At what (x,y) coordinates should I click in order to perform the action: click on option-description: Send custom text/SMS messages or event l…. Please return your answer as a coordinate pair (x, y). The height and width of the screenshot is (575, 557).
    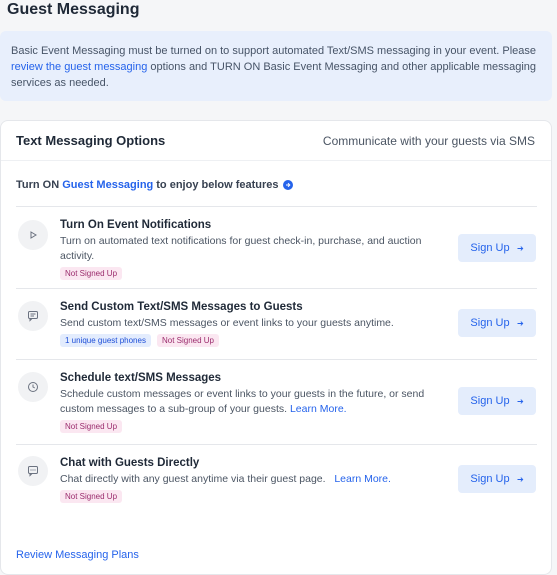
    Looking at the image, I should click on (255, 323).